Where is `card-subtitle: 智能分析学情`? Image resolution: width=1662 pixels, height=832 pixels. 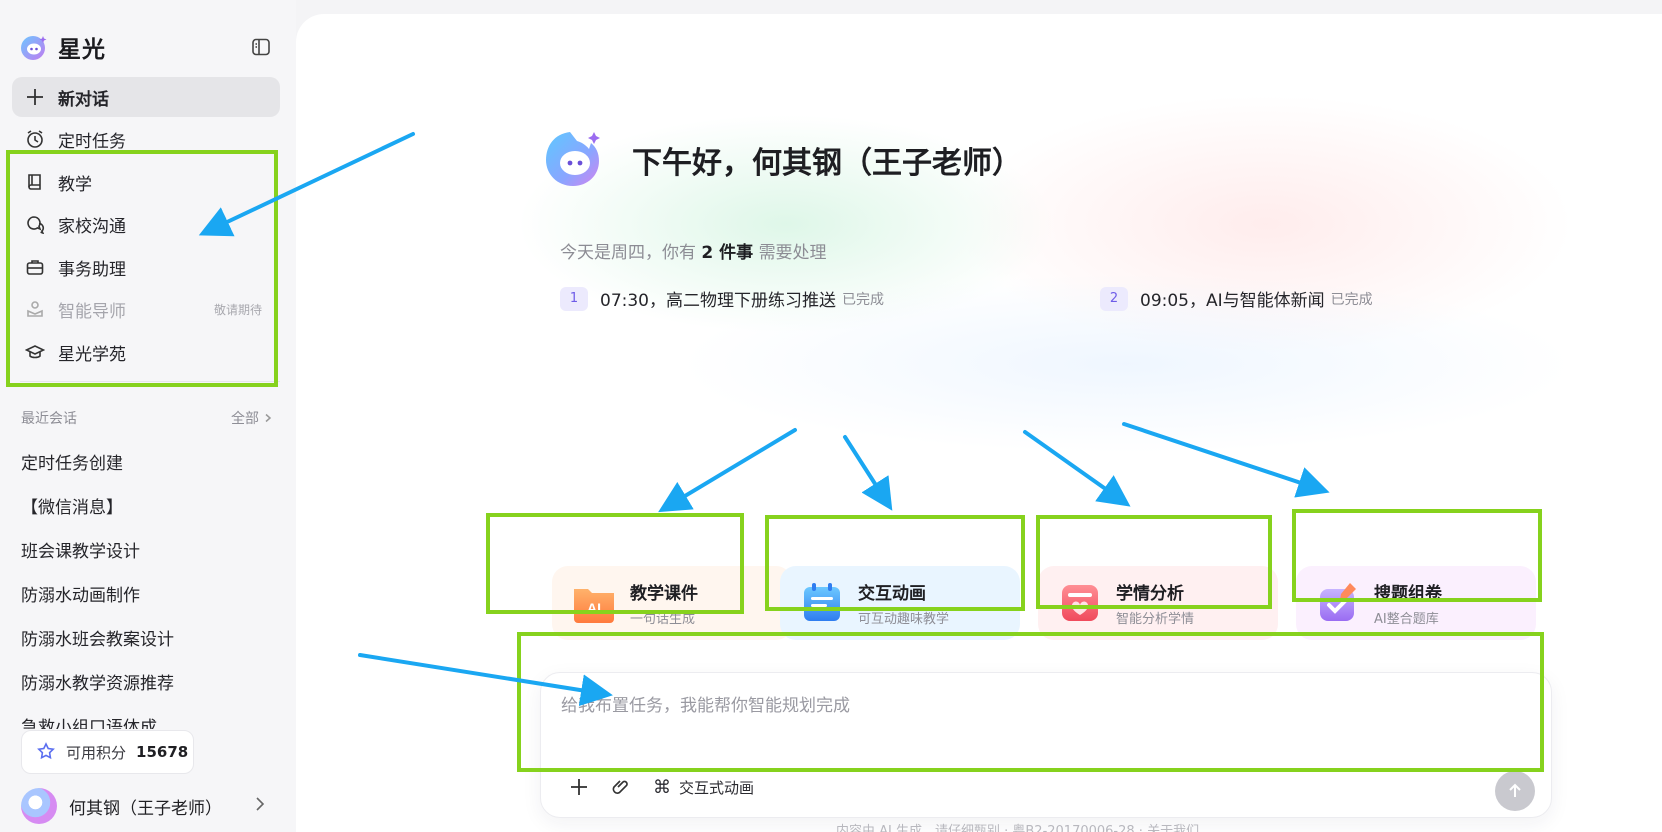 card-subtitle: 智能分析学情 is located at coordinates (1155, 619).